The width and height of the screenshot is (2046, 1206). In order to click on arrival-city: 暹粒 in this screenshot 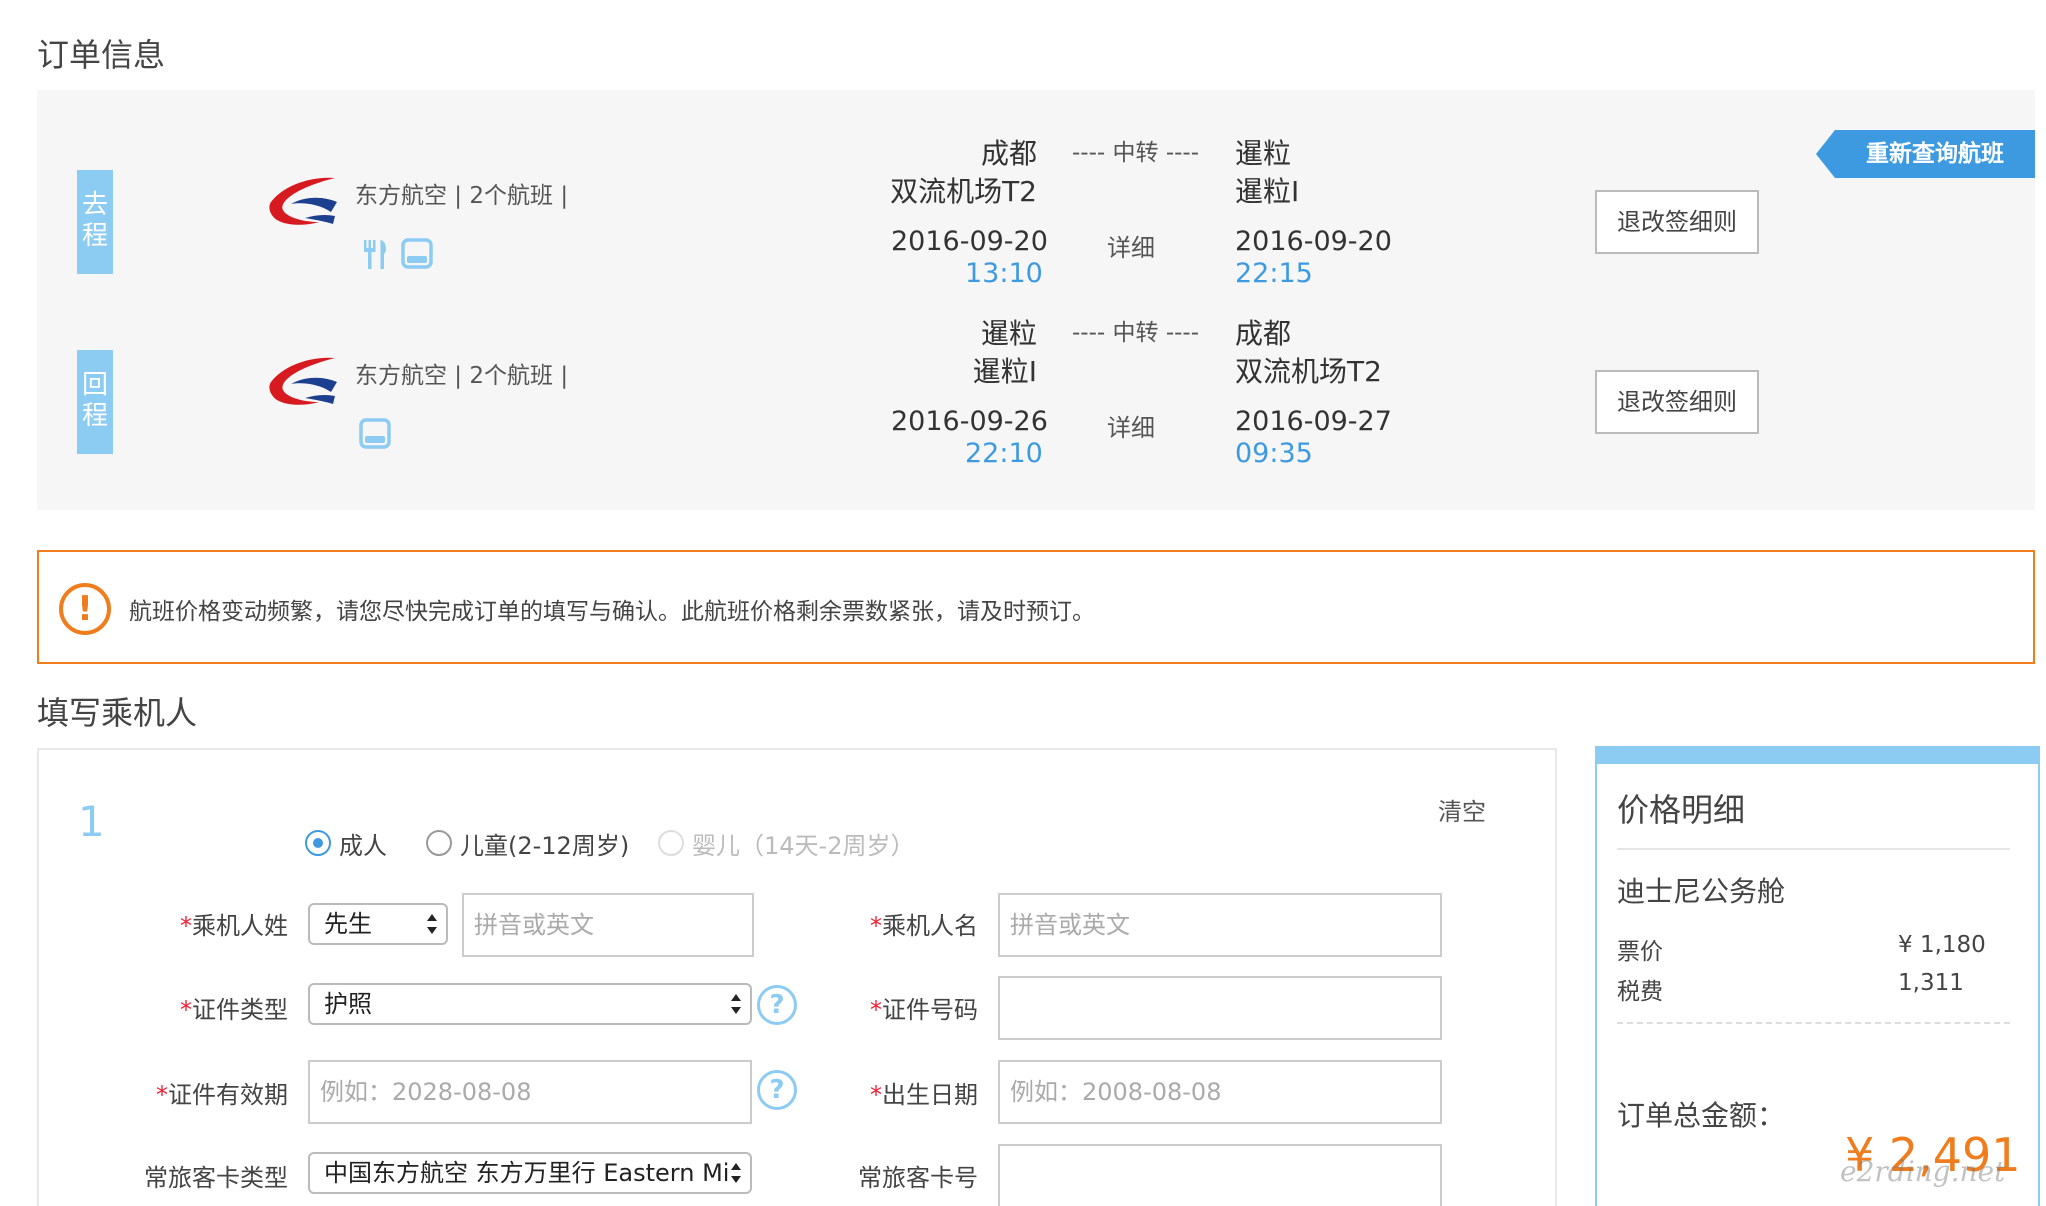, I will do `click(1263, 153)`.